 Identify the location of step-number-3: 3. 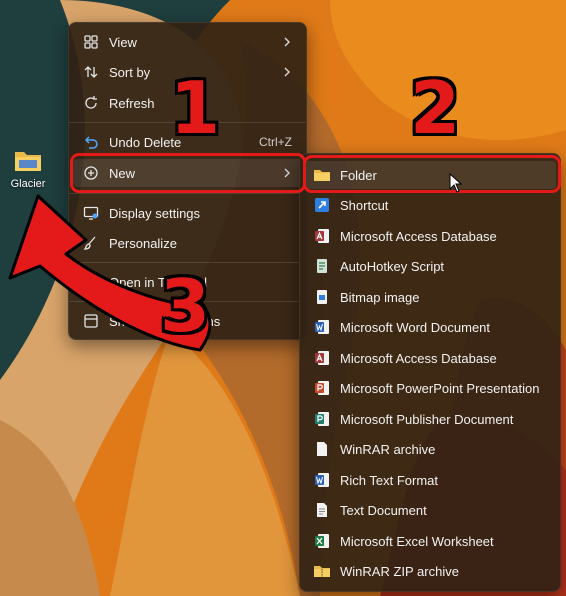
(185, 306).